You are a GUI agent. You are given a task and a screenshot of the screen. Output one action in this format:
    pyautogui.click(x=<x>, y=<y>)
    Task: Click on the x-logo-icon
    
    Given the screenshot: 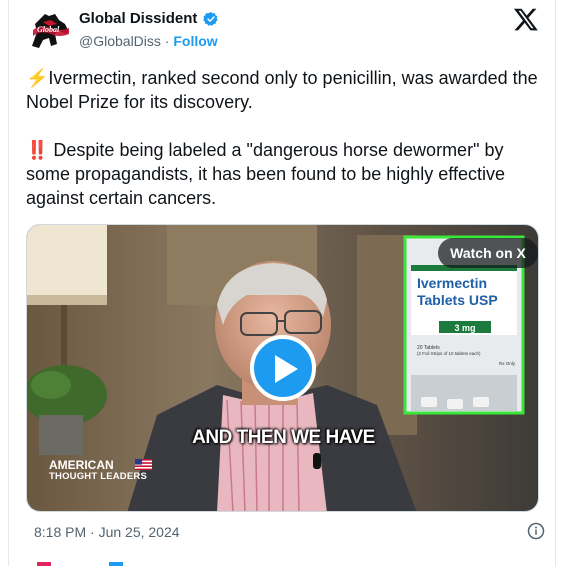 What is the action you would take?
    pyautogui.click(x=526, y=19)
    